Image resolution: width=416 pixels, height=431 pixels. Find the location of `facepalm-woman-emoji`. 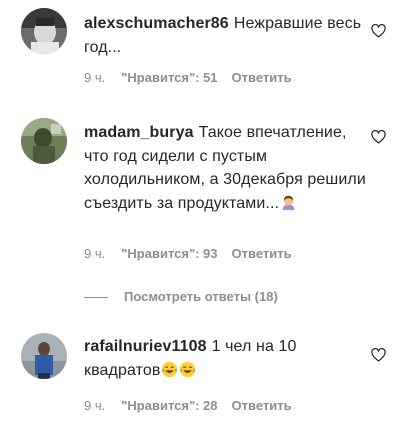

facepalm-woman-emoji is located at coordinates (288, 202).